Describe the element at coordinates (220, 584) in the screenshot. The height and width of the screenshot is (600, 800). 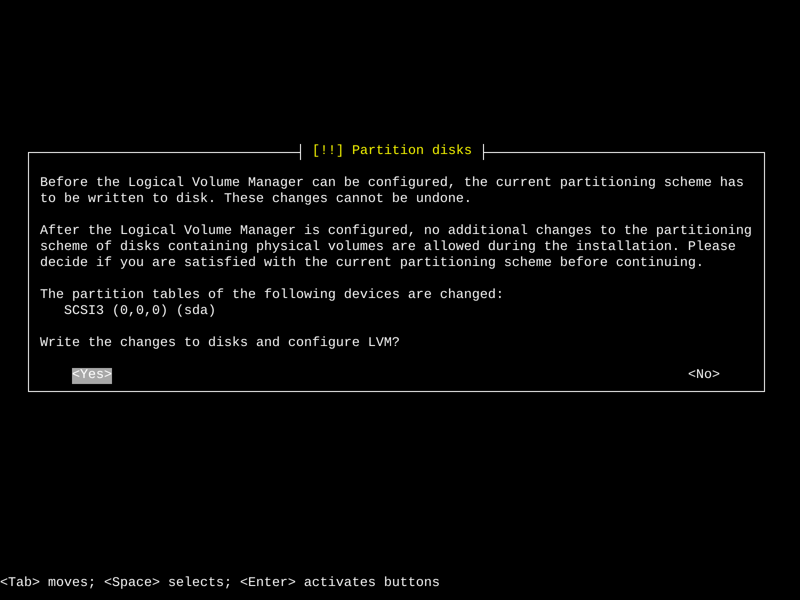
I see `help-line: <Tab> moves; <Space> selects; <Enter> activates buttons` at that location.